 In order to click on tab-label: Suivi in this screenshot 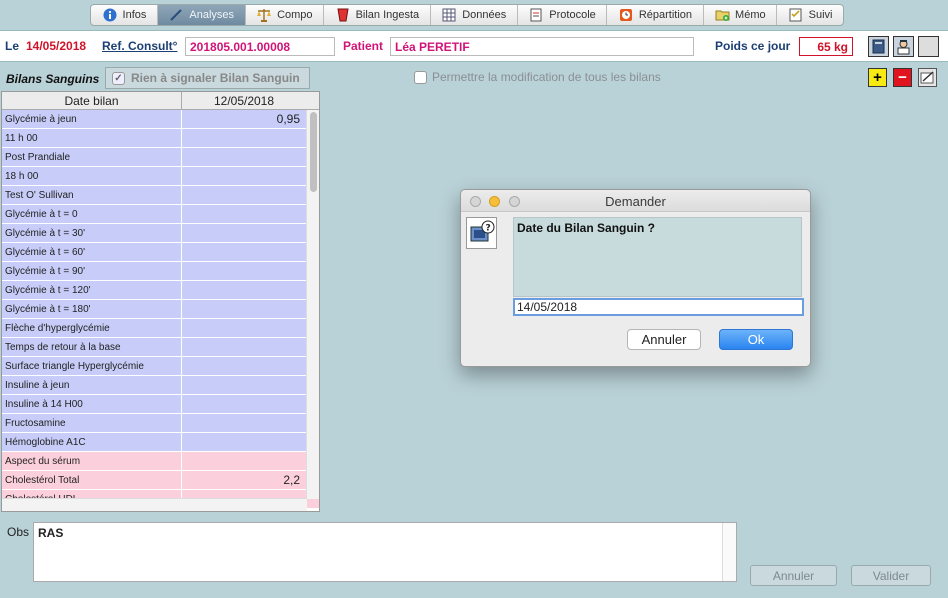, I will do `click(820, 15)`.